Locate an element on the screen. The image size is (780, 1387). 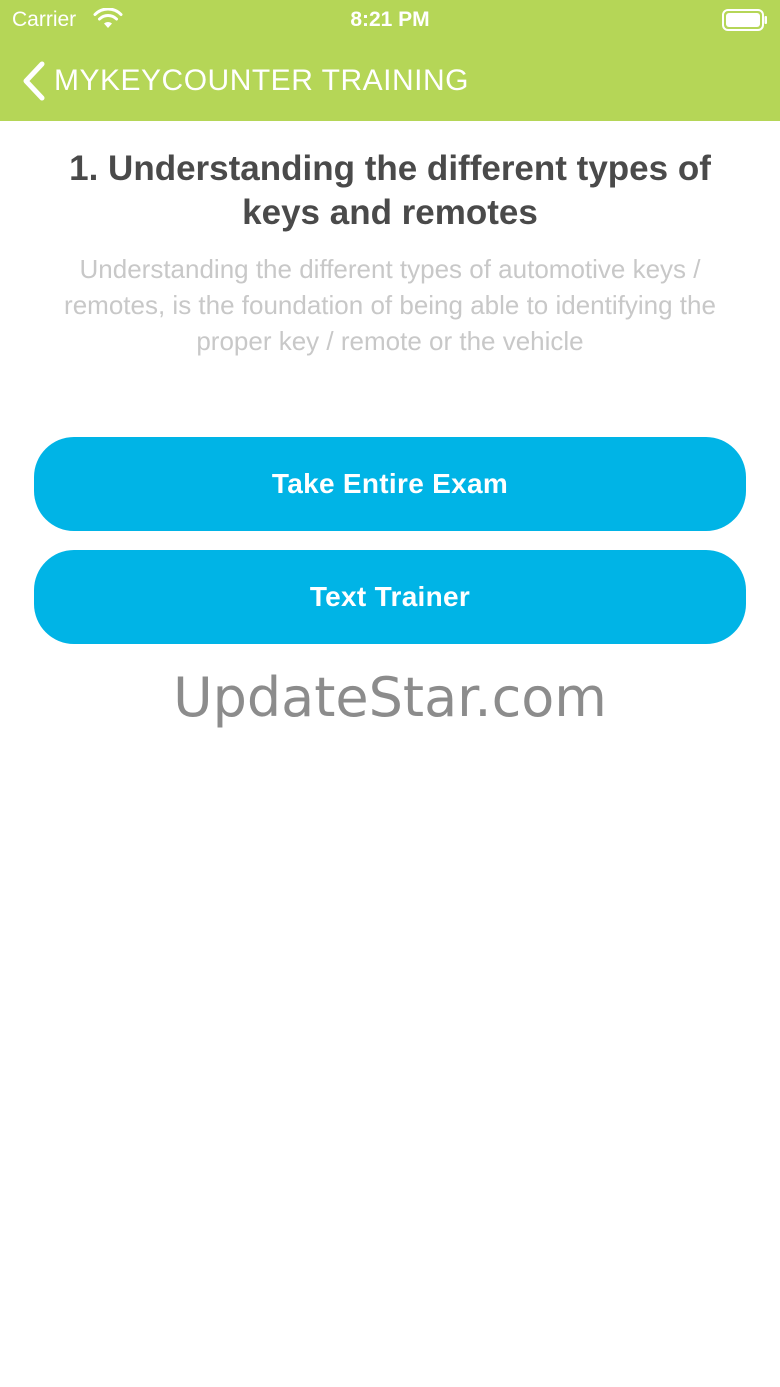
take-entire-exam-button: Take Entire Exam is located at coordinates (390, 484).